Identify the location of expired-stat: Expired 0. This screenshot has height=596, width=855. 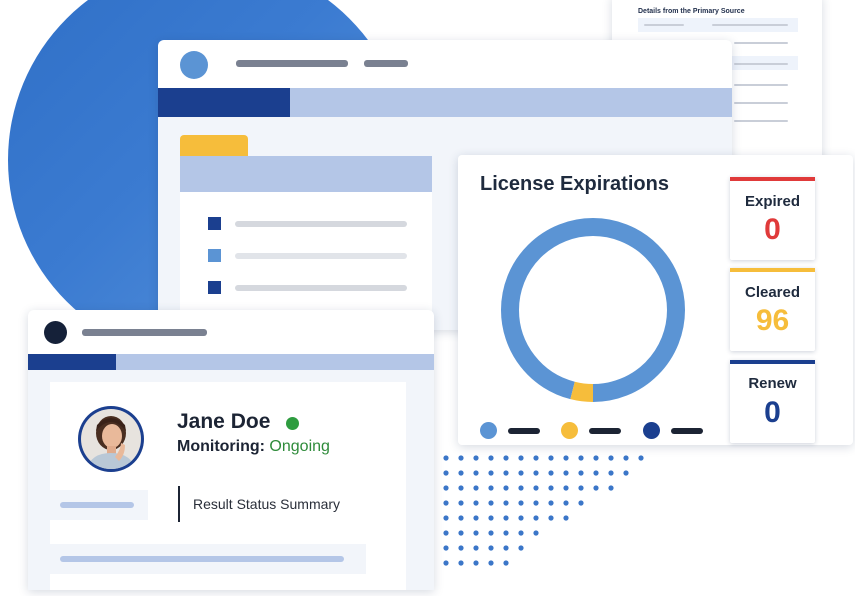
(772, 218).